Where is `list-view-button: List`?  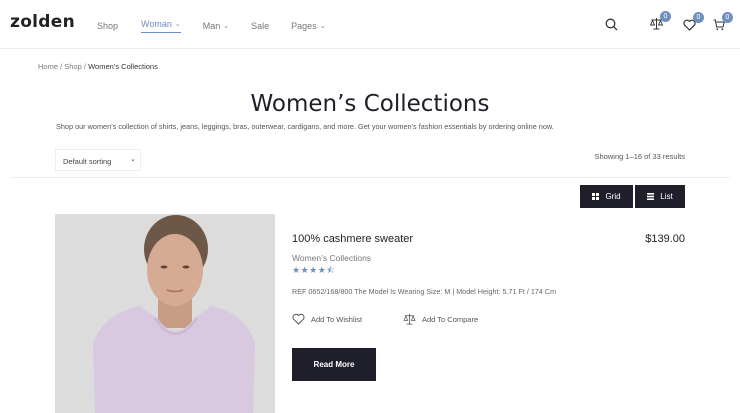 list-view-button: List is located at coordinates (660, 196).